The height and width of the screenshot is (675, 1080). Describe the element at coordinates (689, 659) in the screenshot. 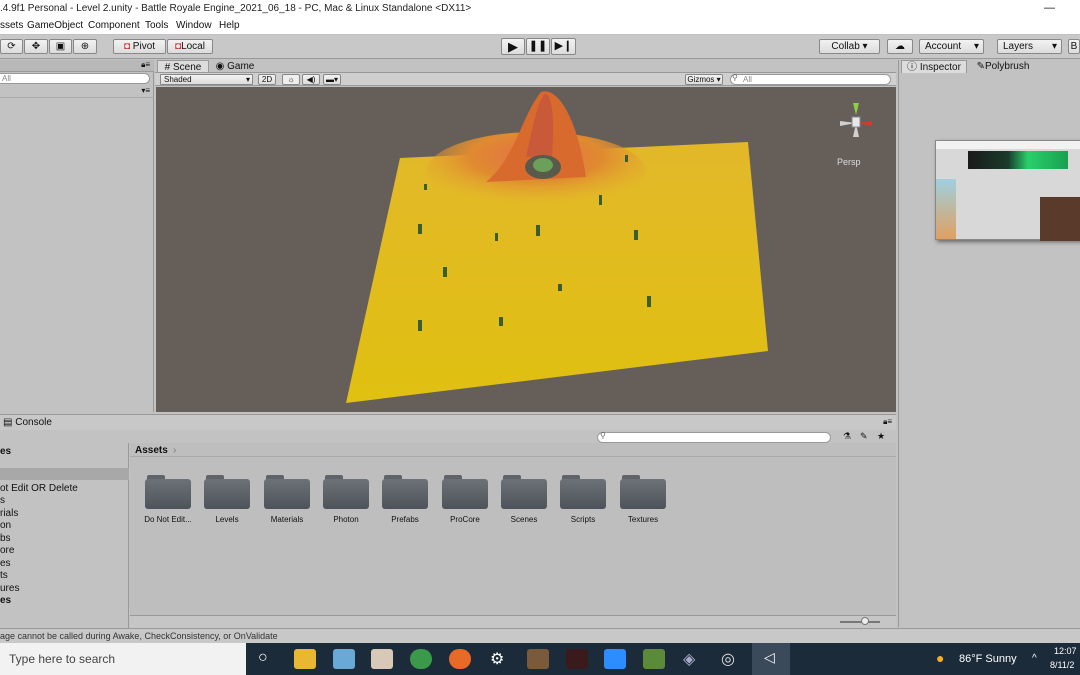

I see `blender-icon: ◈` at that location.